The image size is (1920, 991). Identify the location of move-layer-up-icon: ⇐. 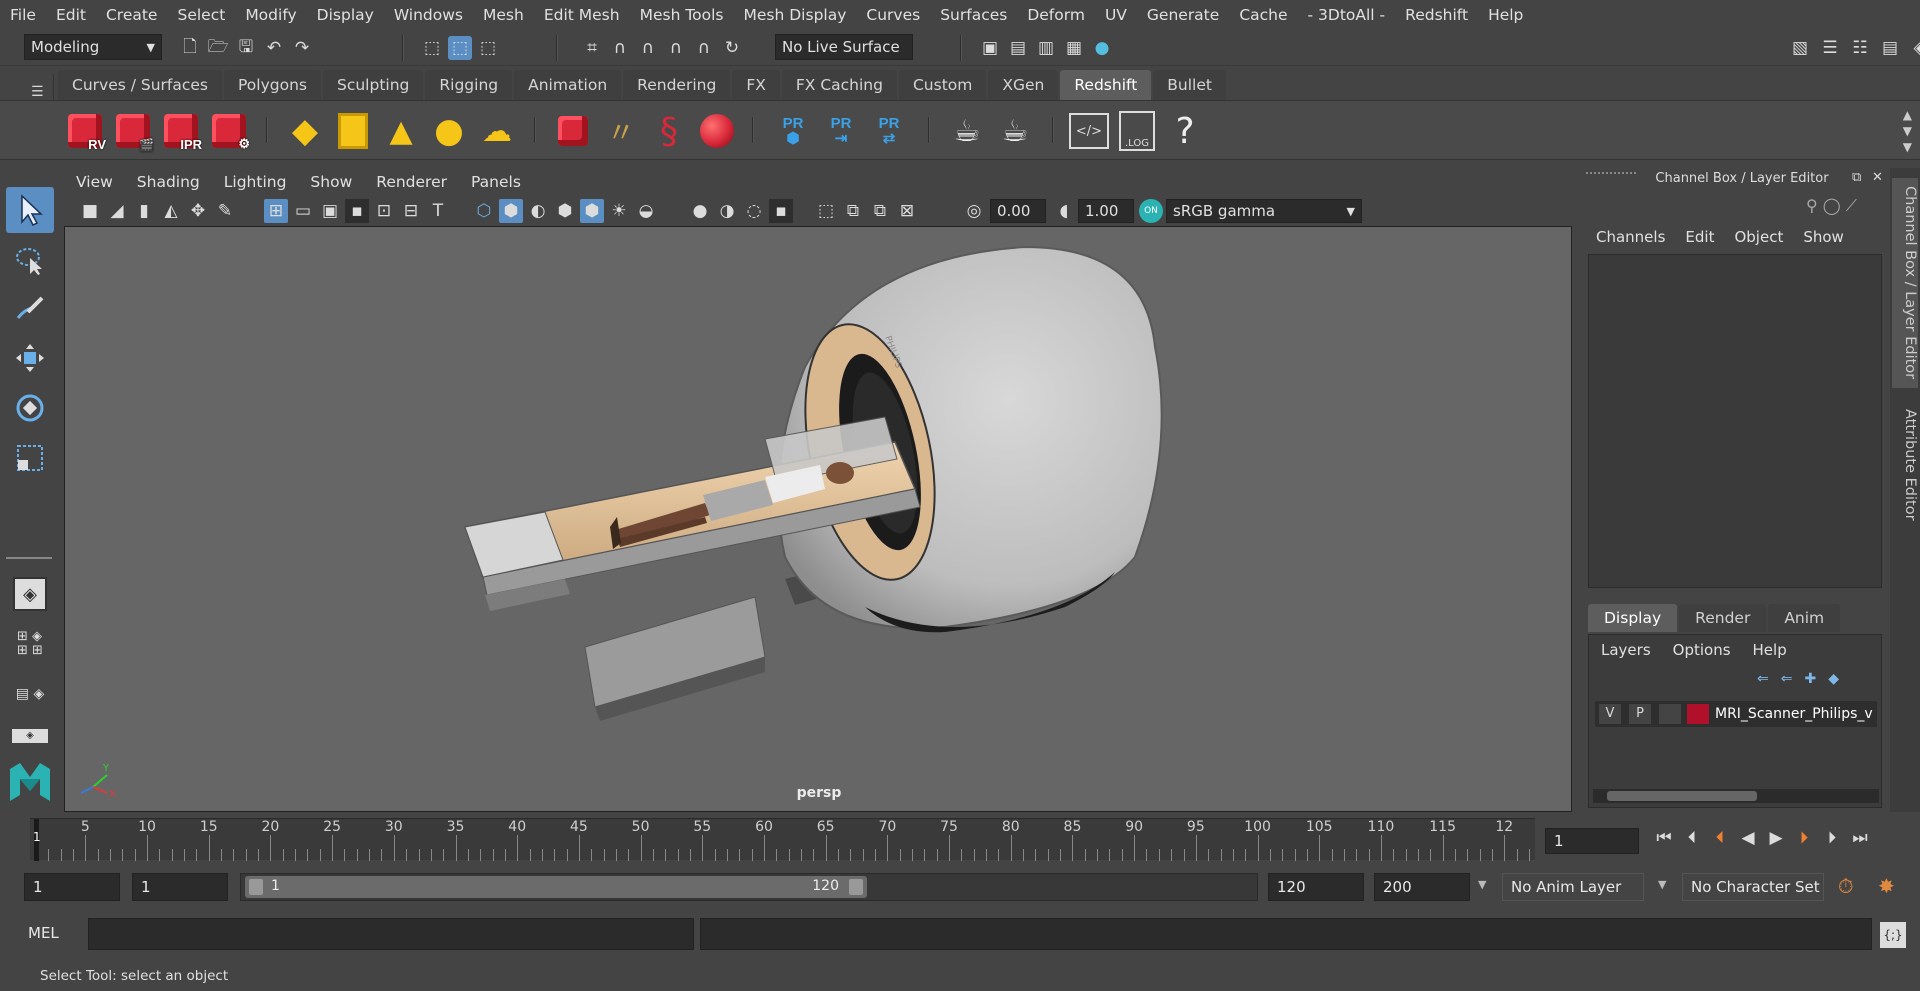
(1763, 679).